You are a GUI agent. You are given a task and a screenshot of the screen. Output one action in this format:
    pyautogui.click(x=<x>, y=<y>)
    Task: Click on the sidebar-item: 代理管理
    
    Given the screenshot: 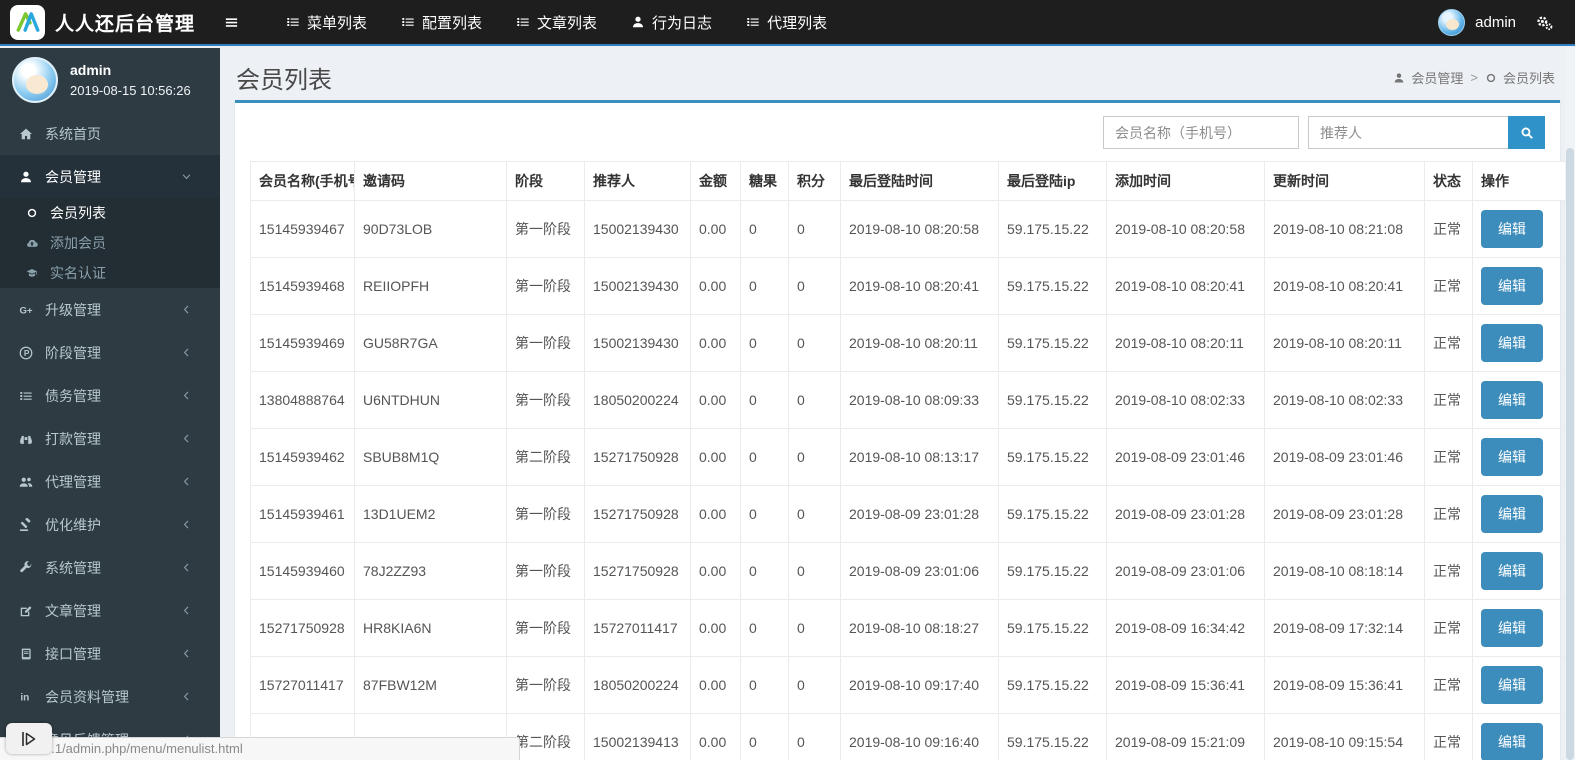 What is the action you would take?
    pyautogui.click(x=110, y=481)
    